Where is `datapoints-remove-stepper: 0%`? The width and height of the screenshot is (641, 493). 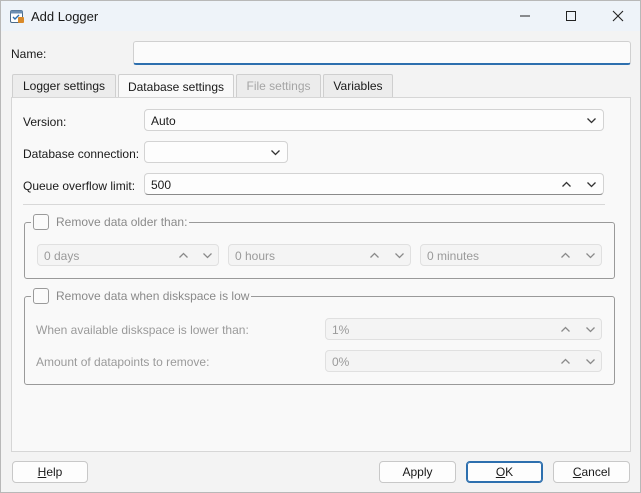 datapoints-remove-stepper: 0% is located at coordinates (463, 361).